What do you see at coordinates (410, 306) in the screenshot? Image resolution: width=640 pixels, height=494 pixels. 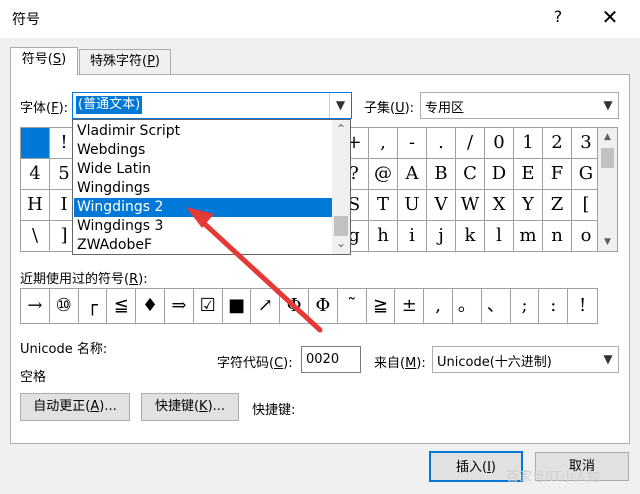 I see `recent-symbol-cell: ±` at bounding box center [410, 306].